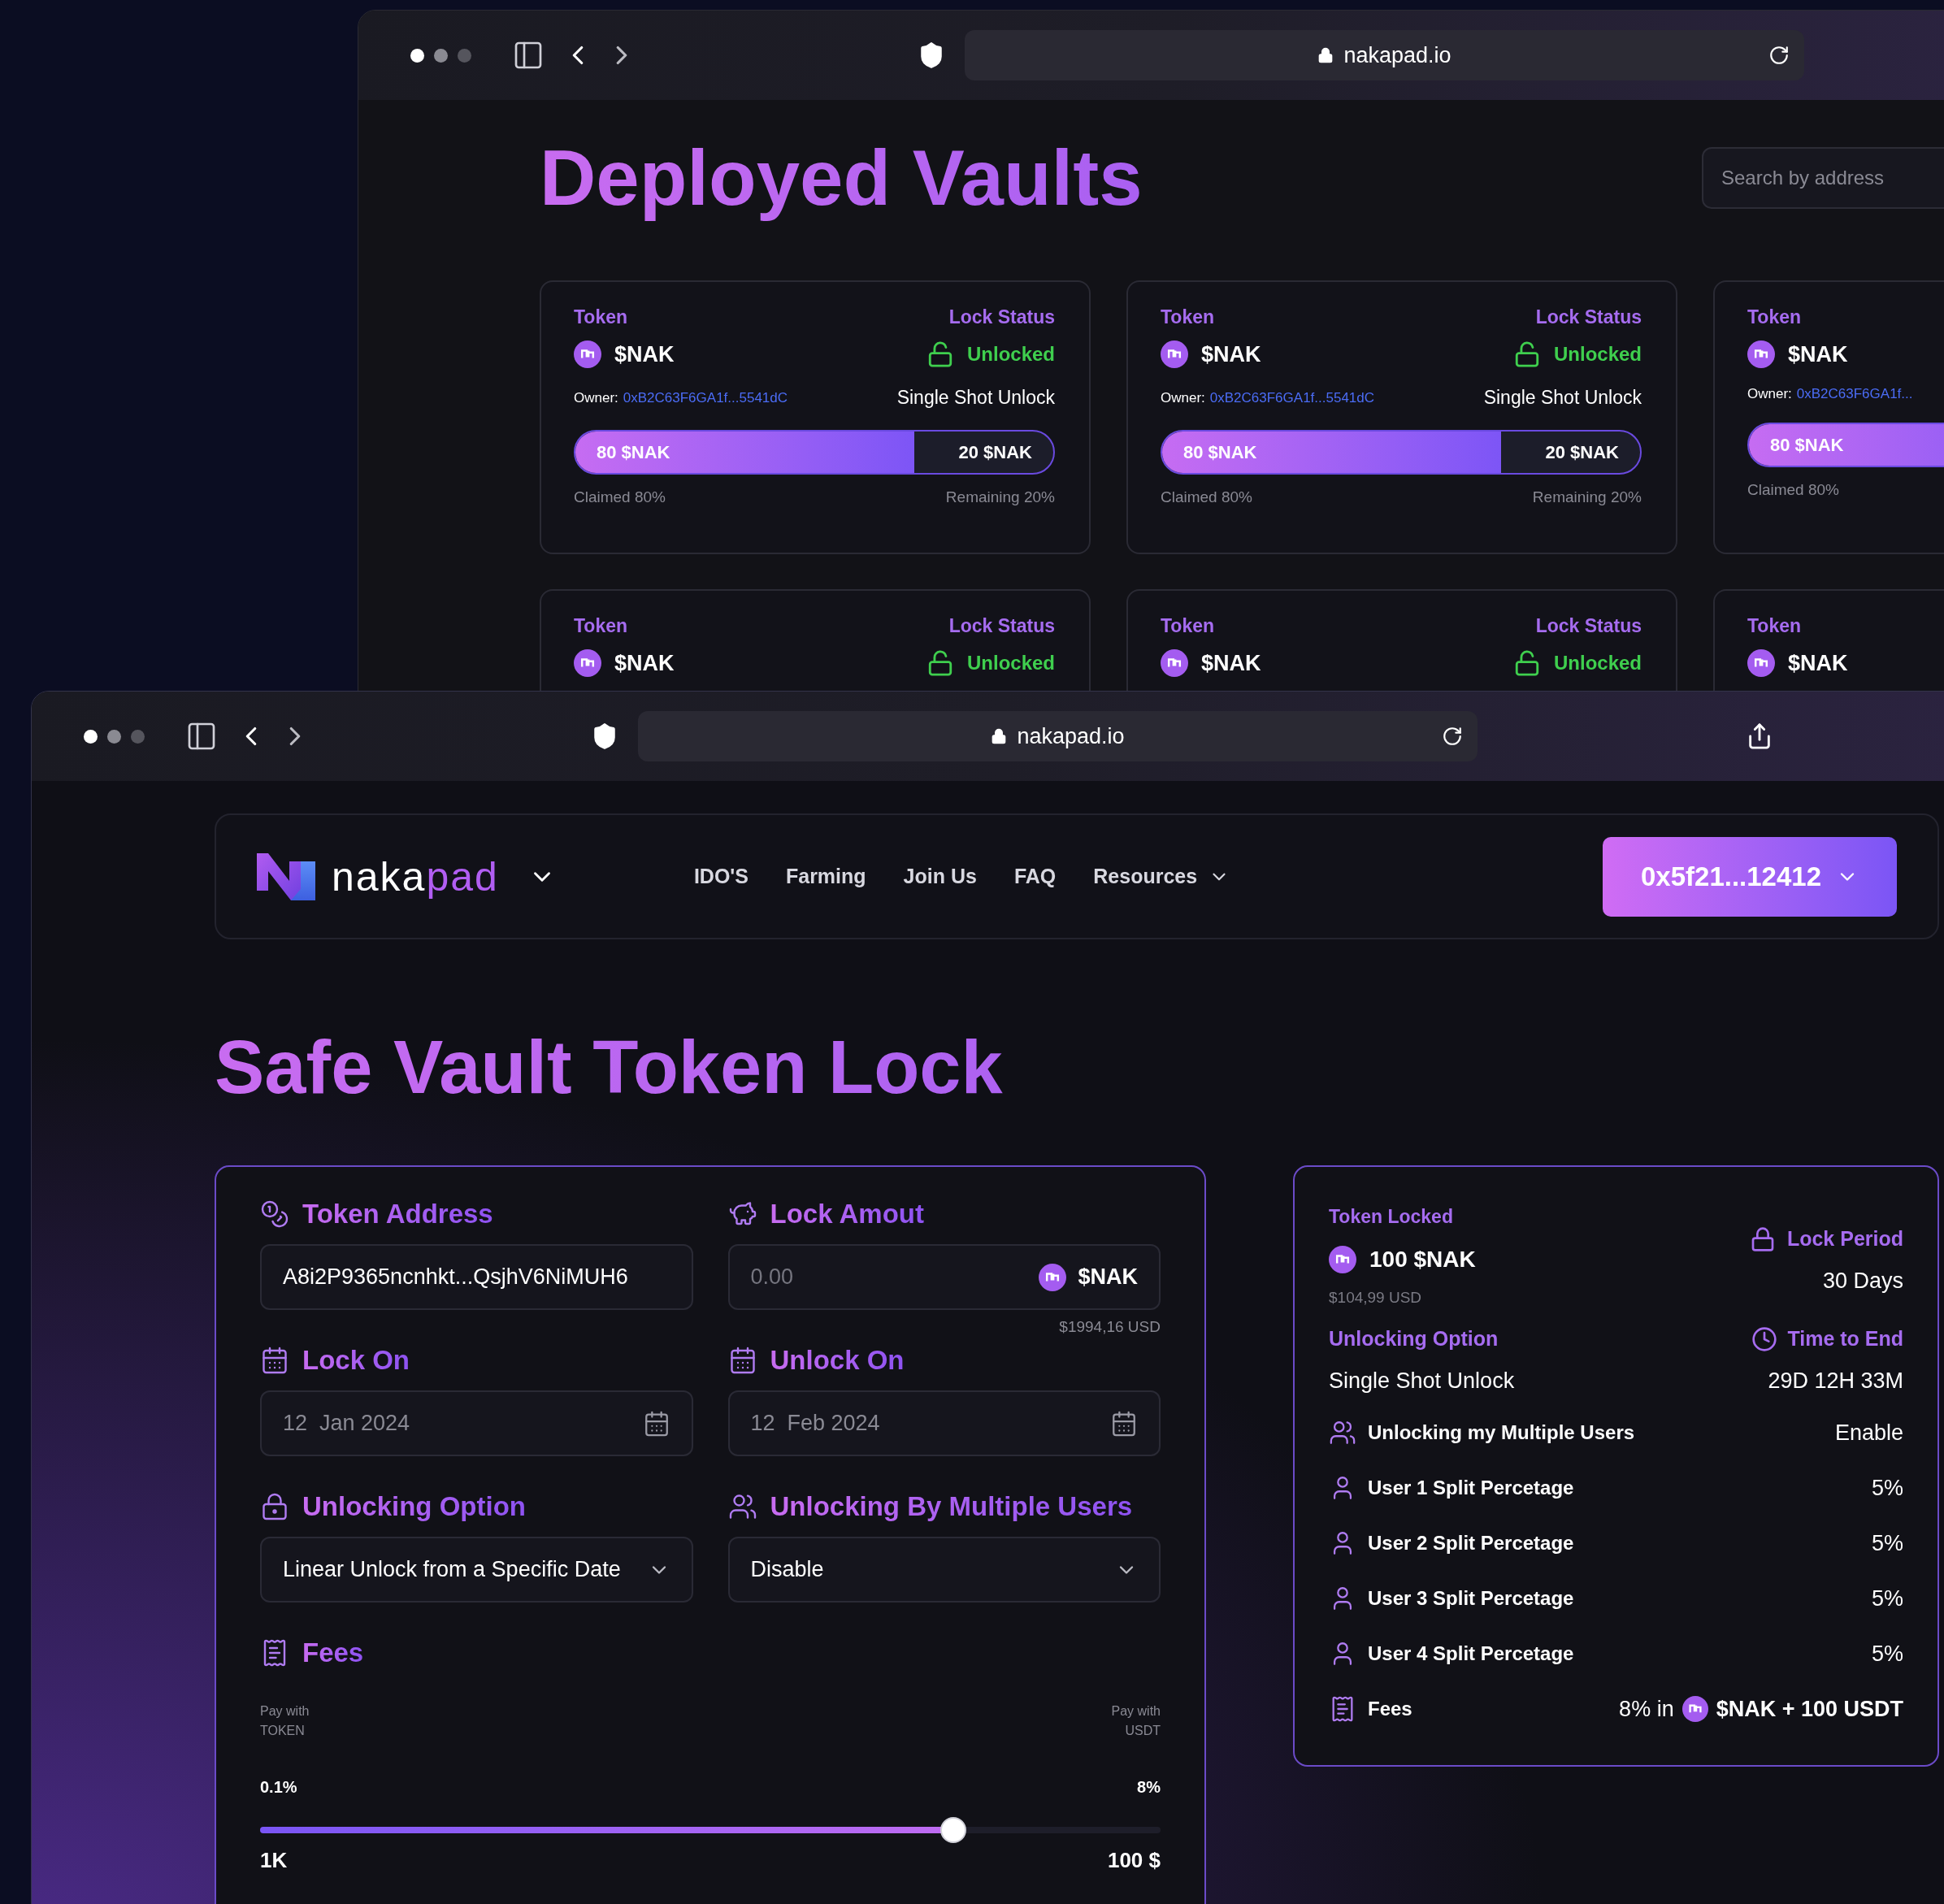 Image resolution: width=1944 pixels, height=1904 pixels. Describe the element at coordinates (477, 1570) in the screenshot. I see `dropdown: Linear Unlock from a Specific Date` at that location.